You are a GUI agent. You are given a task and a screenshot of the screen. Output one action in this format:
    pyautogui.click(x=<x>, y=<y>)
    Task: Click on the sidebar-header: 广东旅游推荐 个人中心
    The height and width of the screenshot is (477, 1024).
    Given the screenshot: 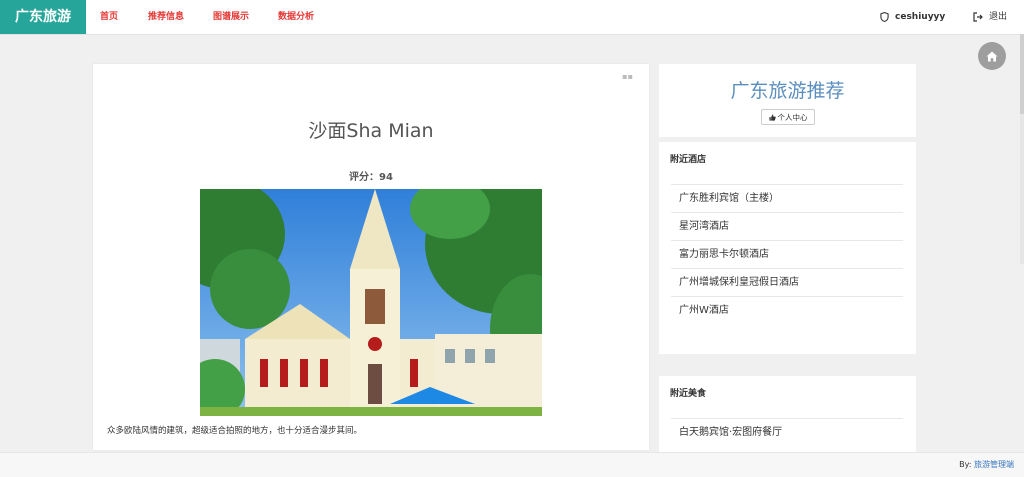 What is the action you would take?
    pyautogui.click(x=787, y=100)
    